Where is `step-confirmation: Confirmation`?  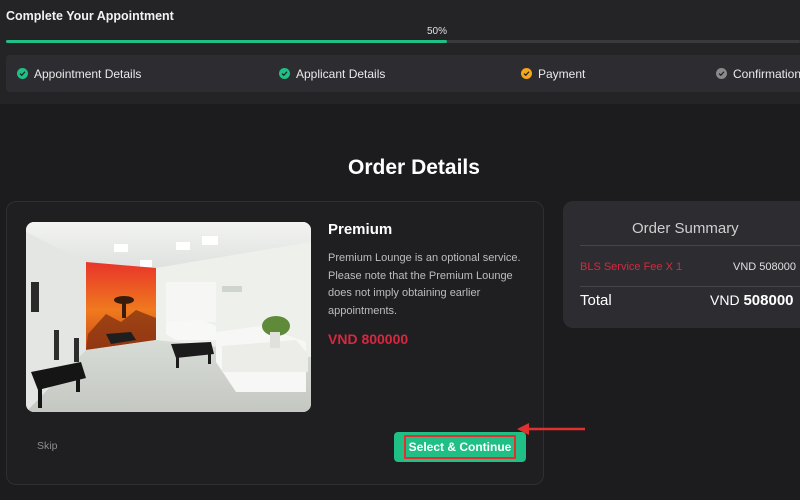 step-confirmation: Confirmation is located at coordinates (758, 73).